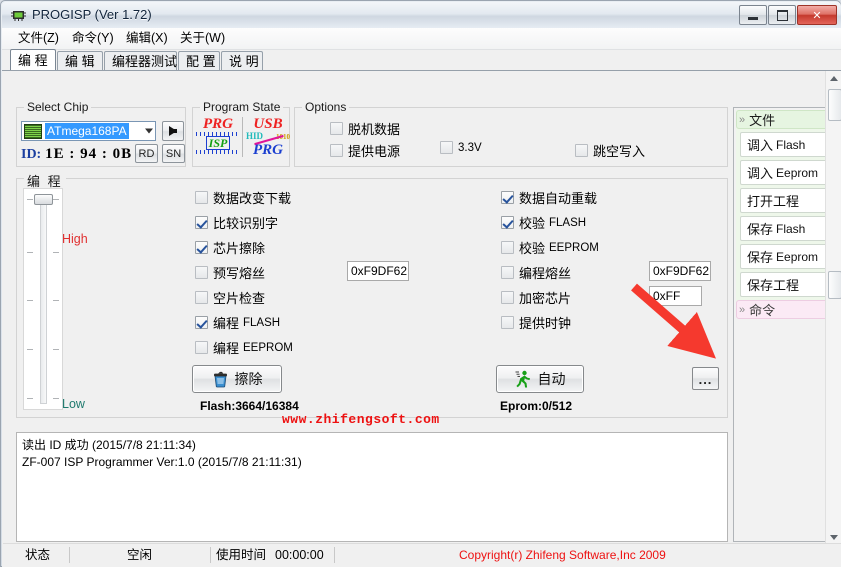 The height and width of the screenshot is (567, 841). What do you see at coordinates (834, 78) in the screenshot?
I see `scroll-up-icon` at bounding box center [834, 78].